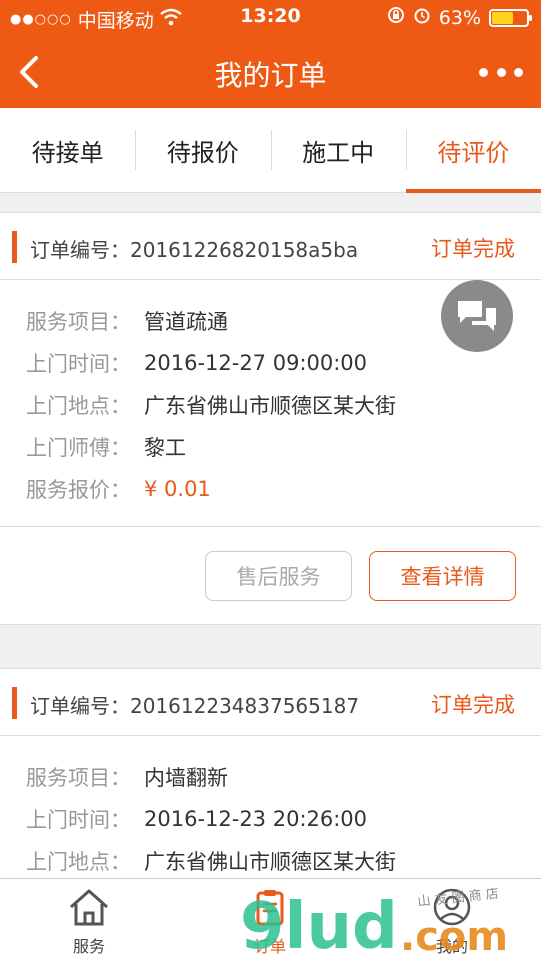 The width and height of the screenshot is (541, 960). I want to click on nav-bar: 我的订单, so click(270, 72).